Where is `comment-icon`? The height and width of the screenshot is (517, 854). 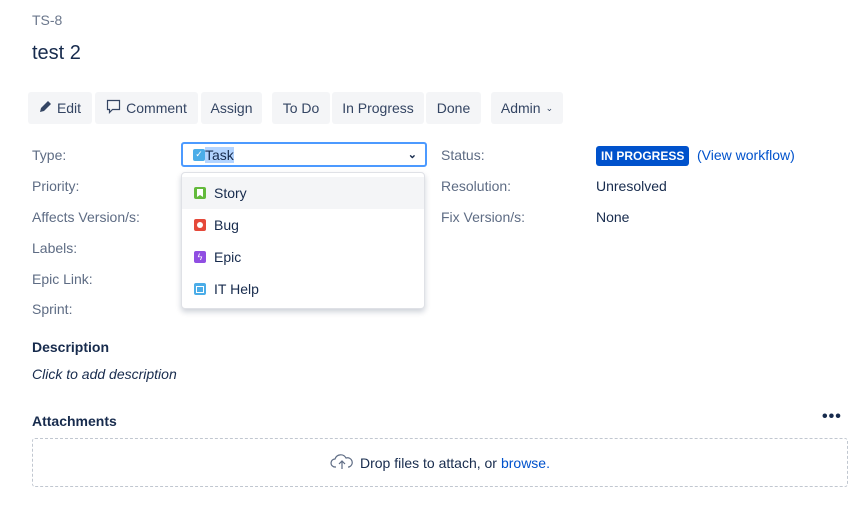 comment-icon is located at coordinates (113, 108).